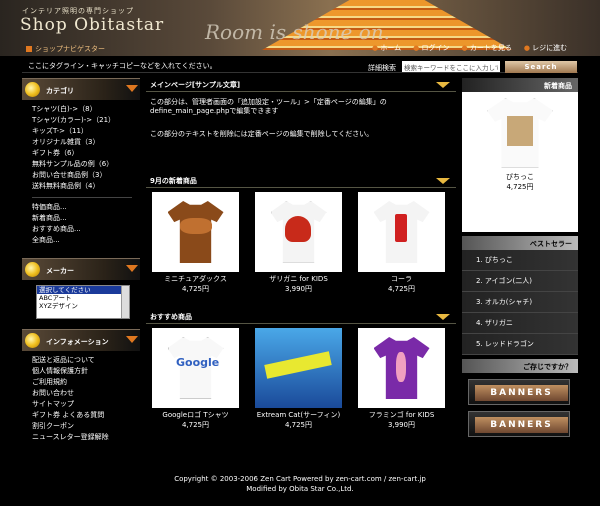  What do you see at coordinates (520, 281) in the screenshot?
I see `bestseller-item: 2. アイゴン(二人)` at bounding box center [520, 281].